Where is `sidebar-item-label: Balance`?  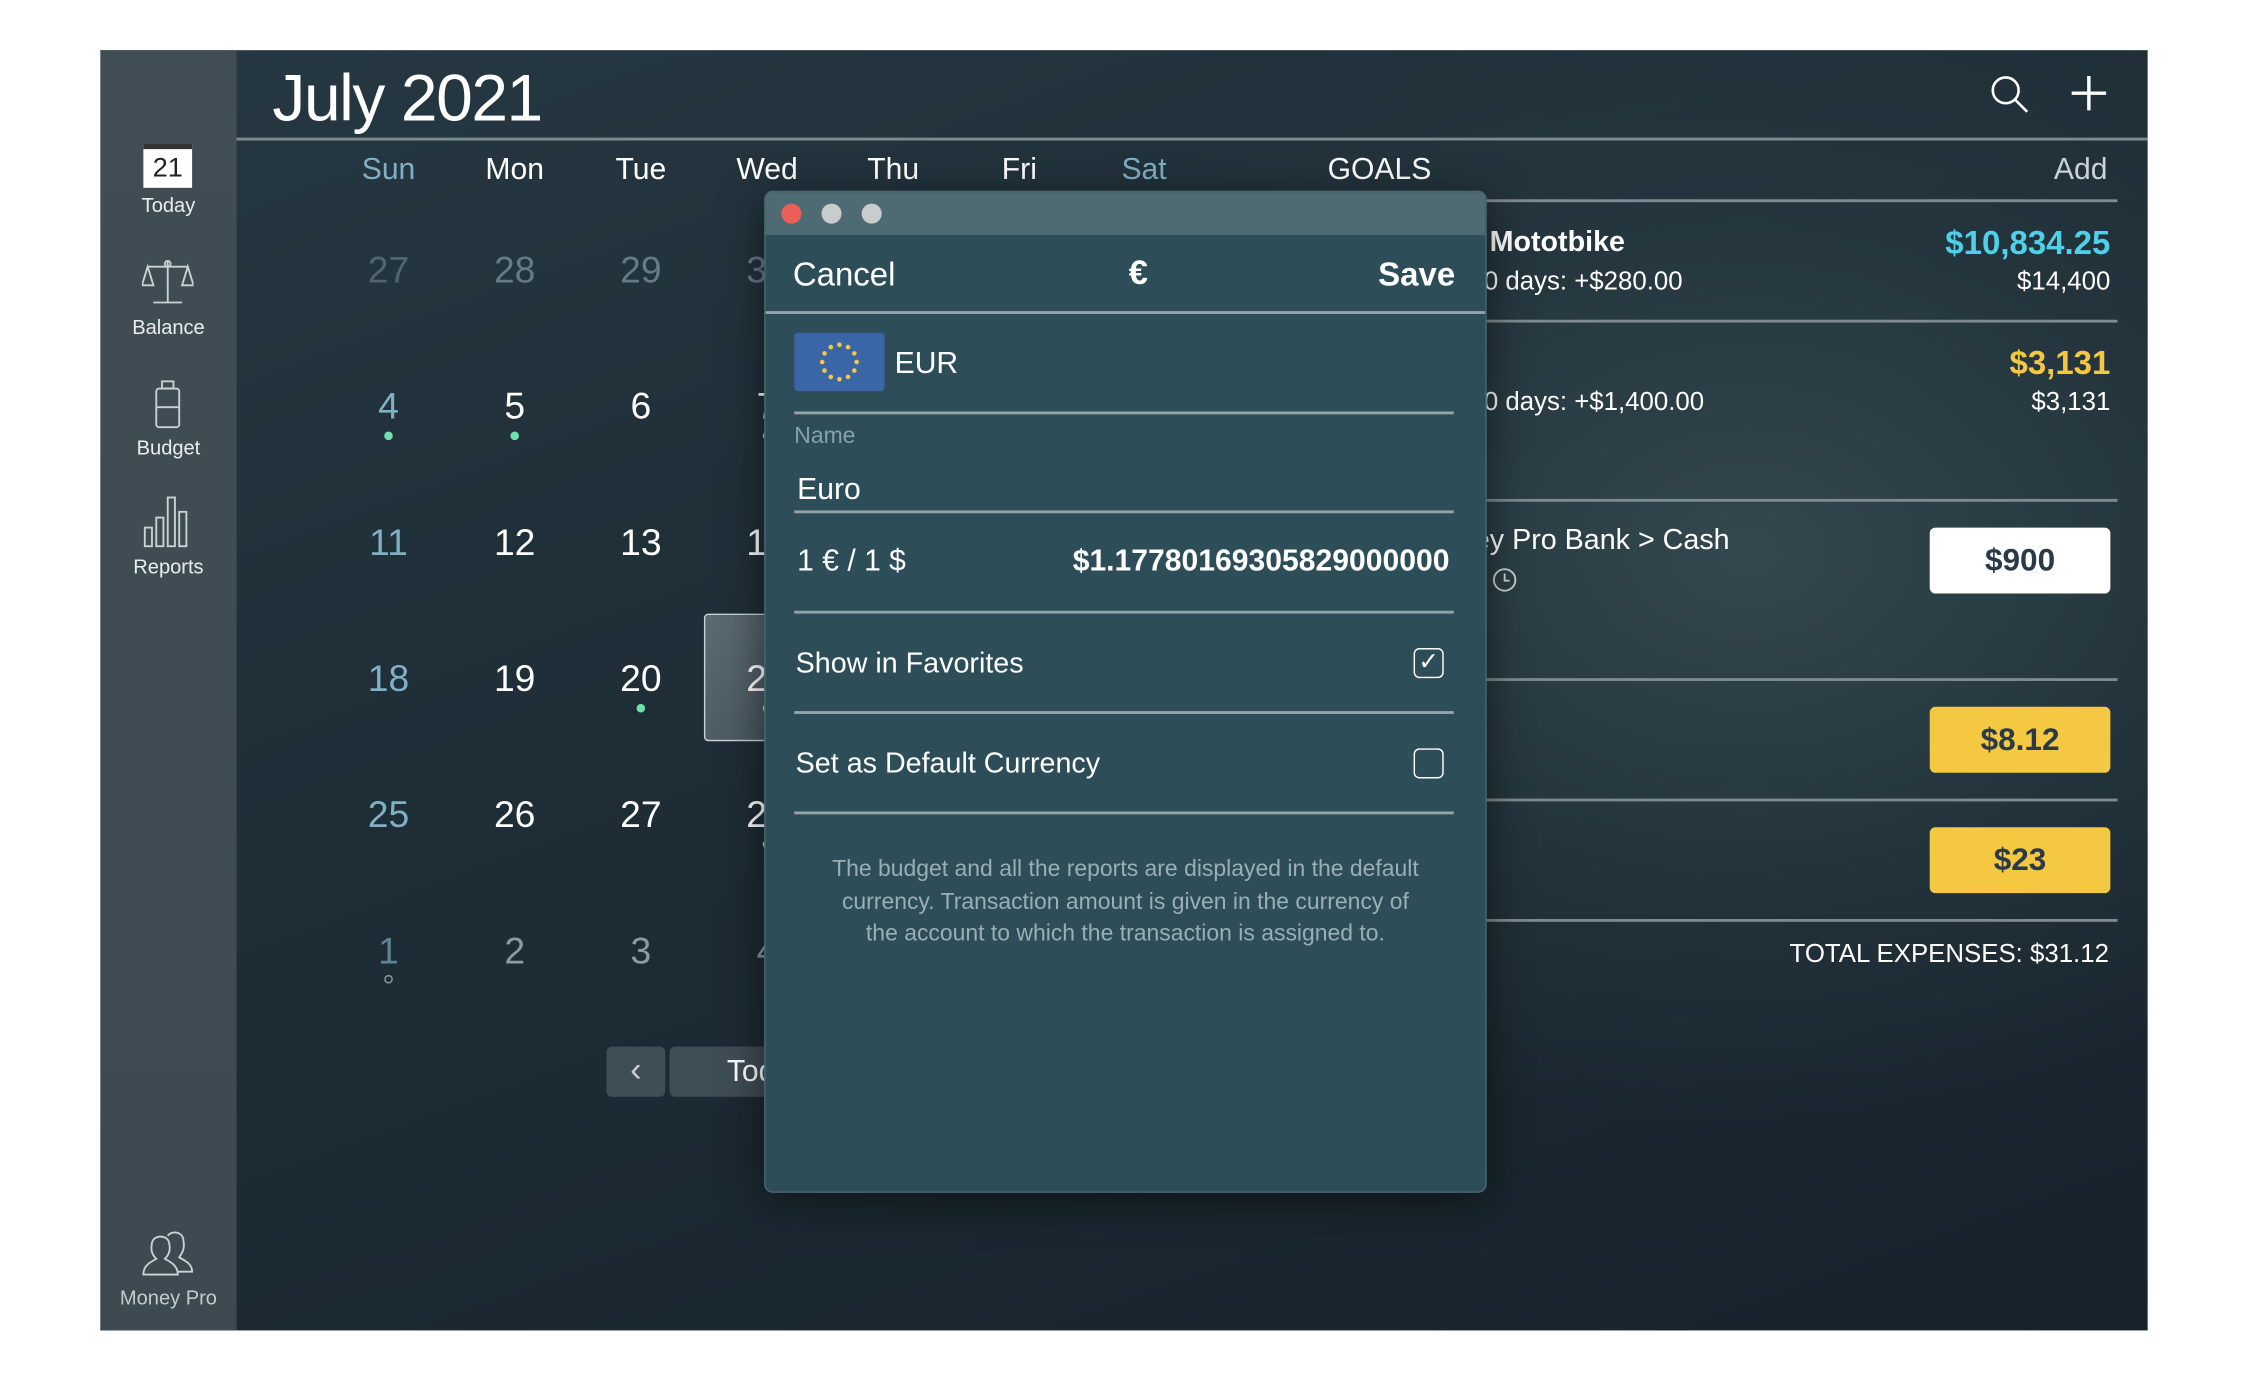
sidebar-item-label: Balance is located at coordinates (168, 327).